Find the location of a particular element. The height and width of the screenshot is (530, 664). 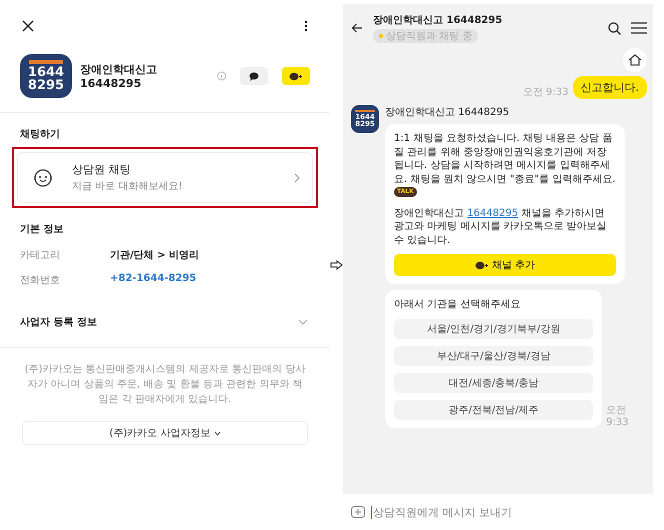

add-channel-button: 채널 추가 is located at coordinates (505, 265).